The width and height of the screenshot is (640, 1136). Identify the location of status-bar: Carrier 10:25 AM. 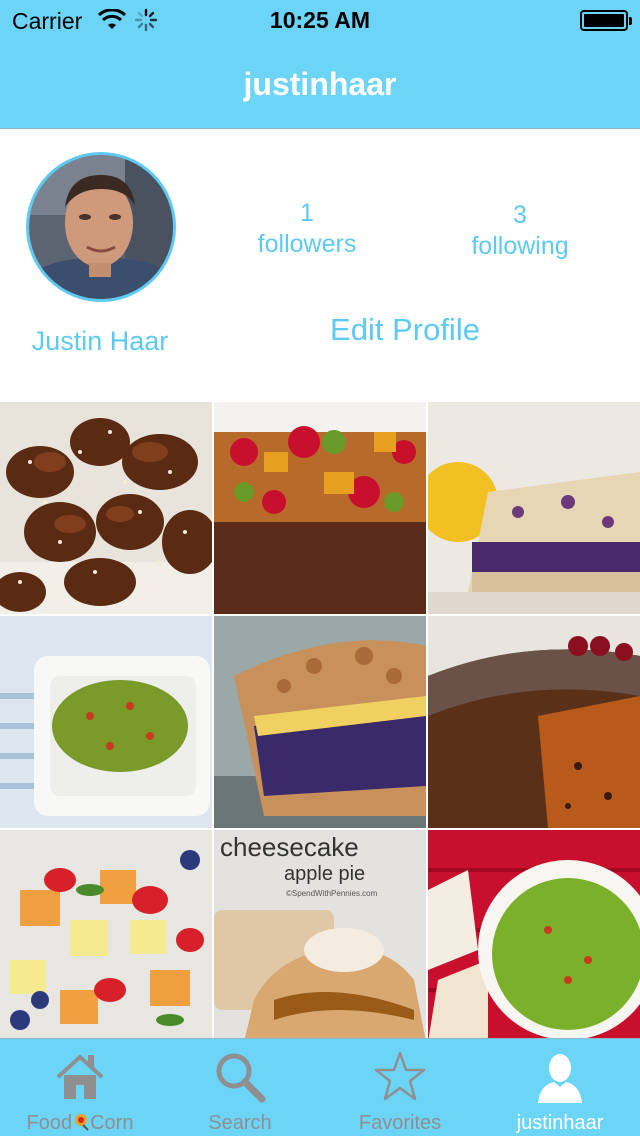
(320, 20).